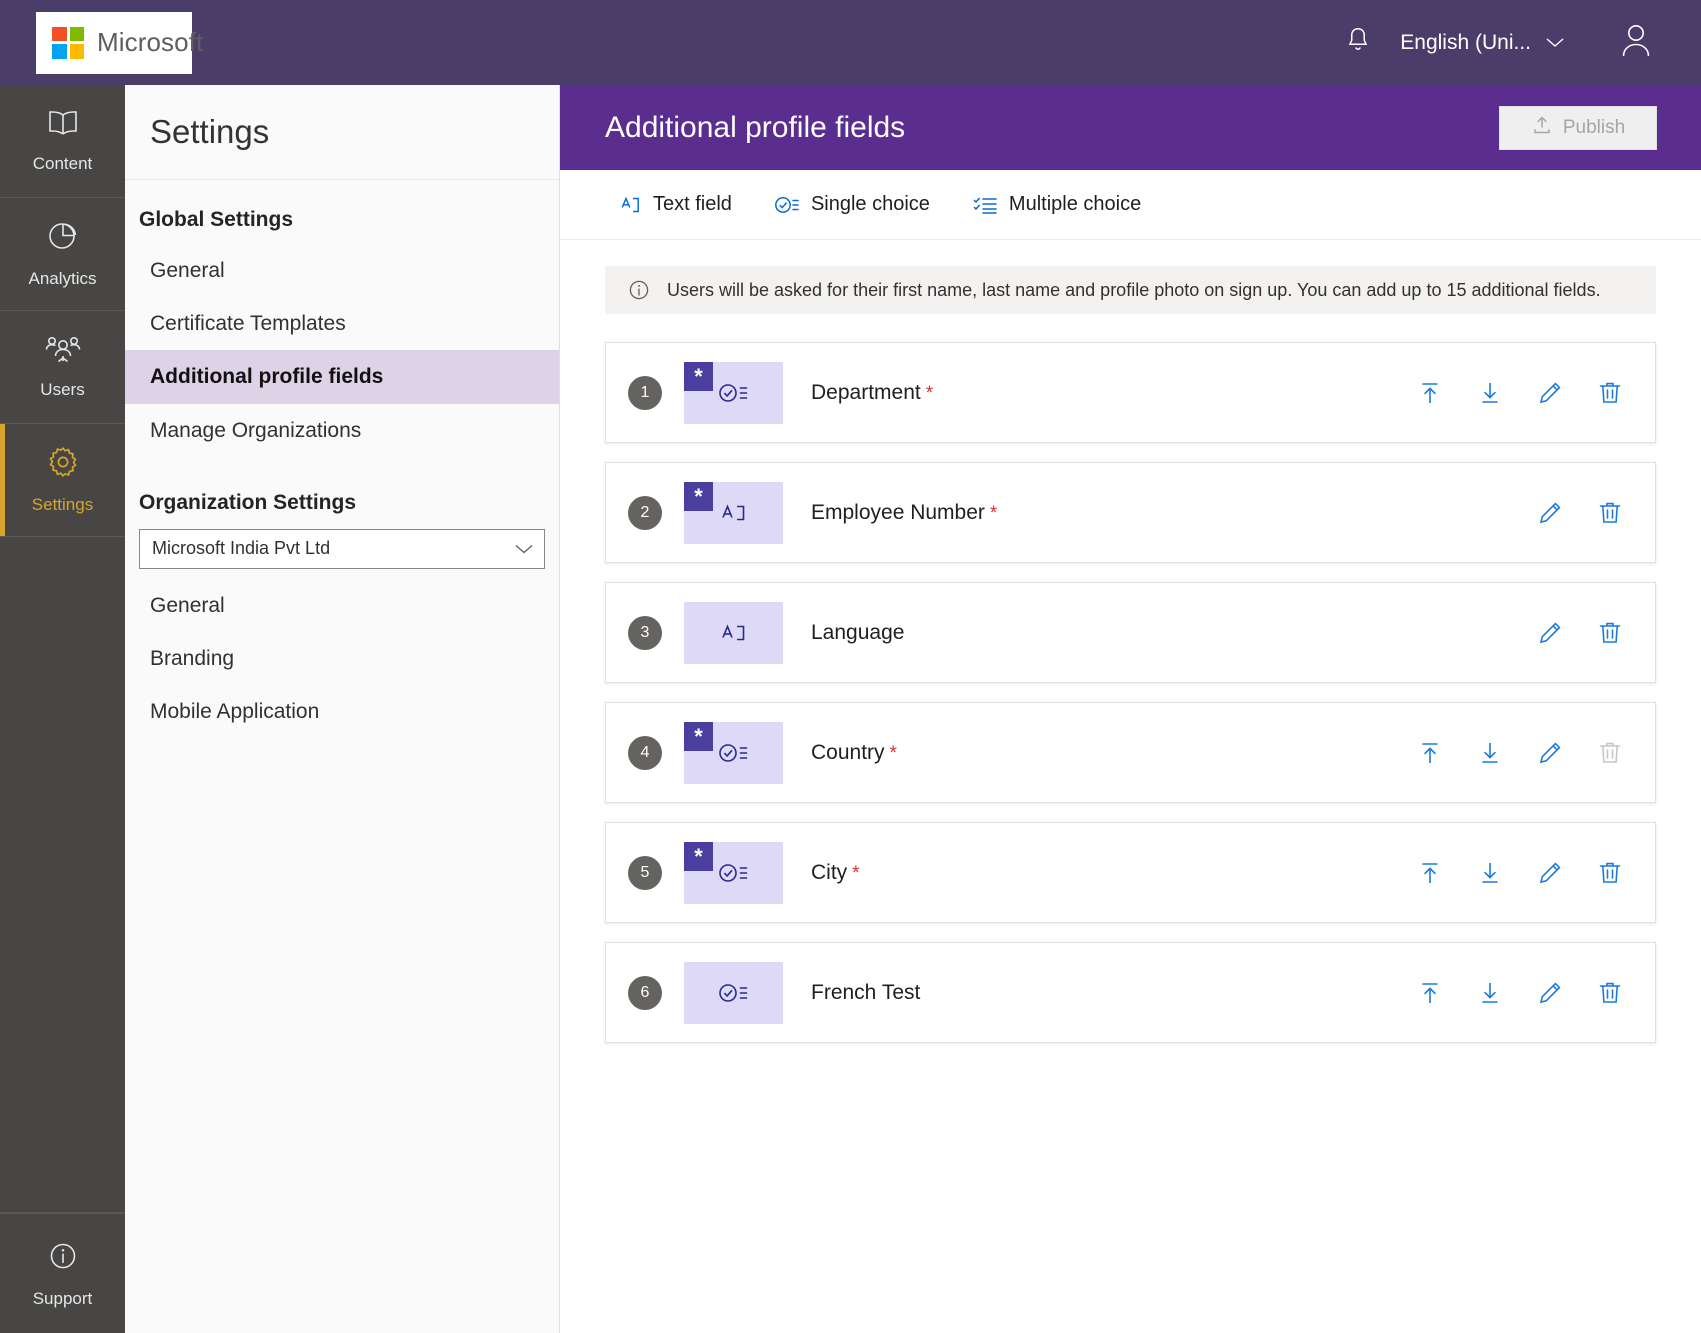 The width and height of the screenshot is (1701, 1333). I want to click on add-text-field-button: Text field, so click(675, 205).